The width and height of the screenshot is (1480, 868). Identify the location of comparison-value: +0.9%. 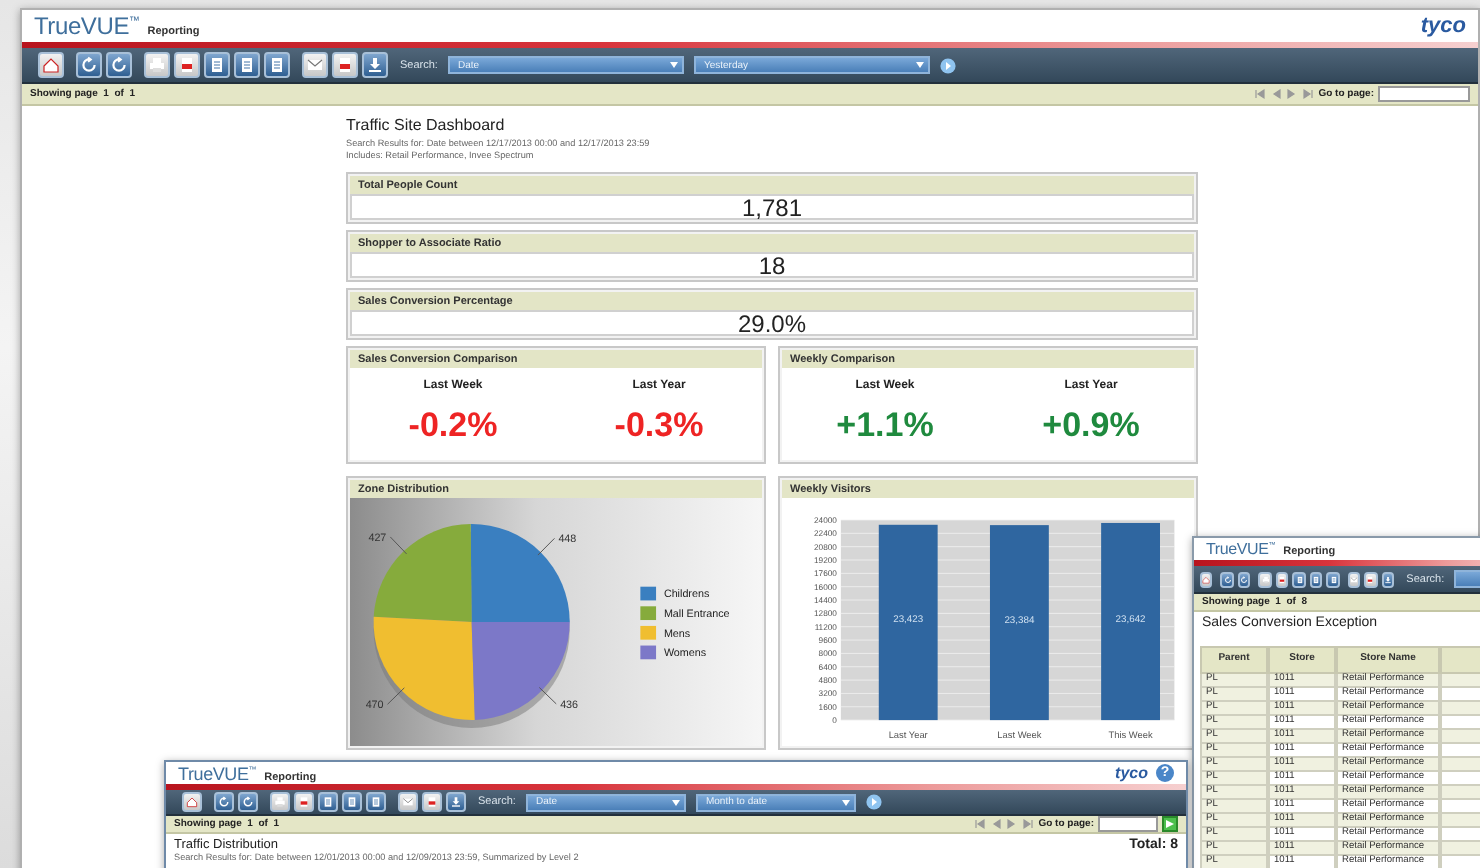
(1091, 426).